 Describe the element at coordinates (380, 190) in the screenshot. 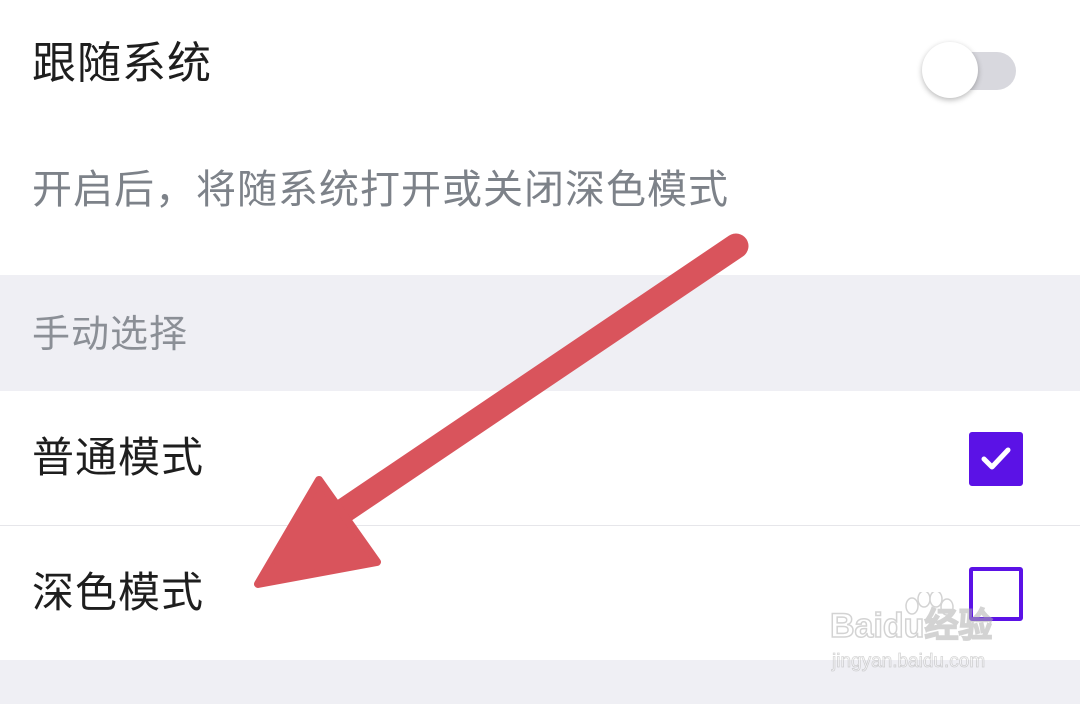

I see `follow-system-description: 开启后，将随系统打开或关闭深色模式` at that location.